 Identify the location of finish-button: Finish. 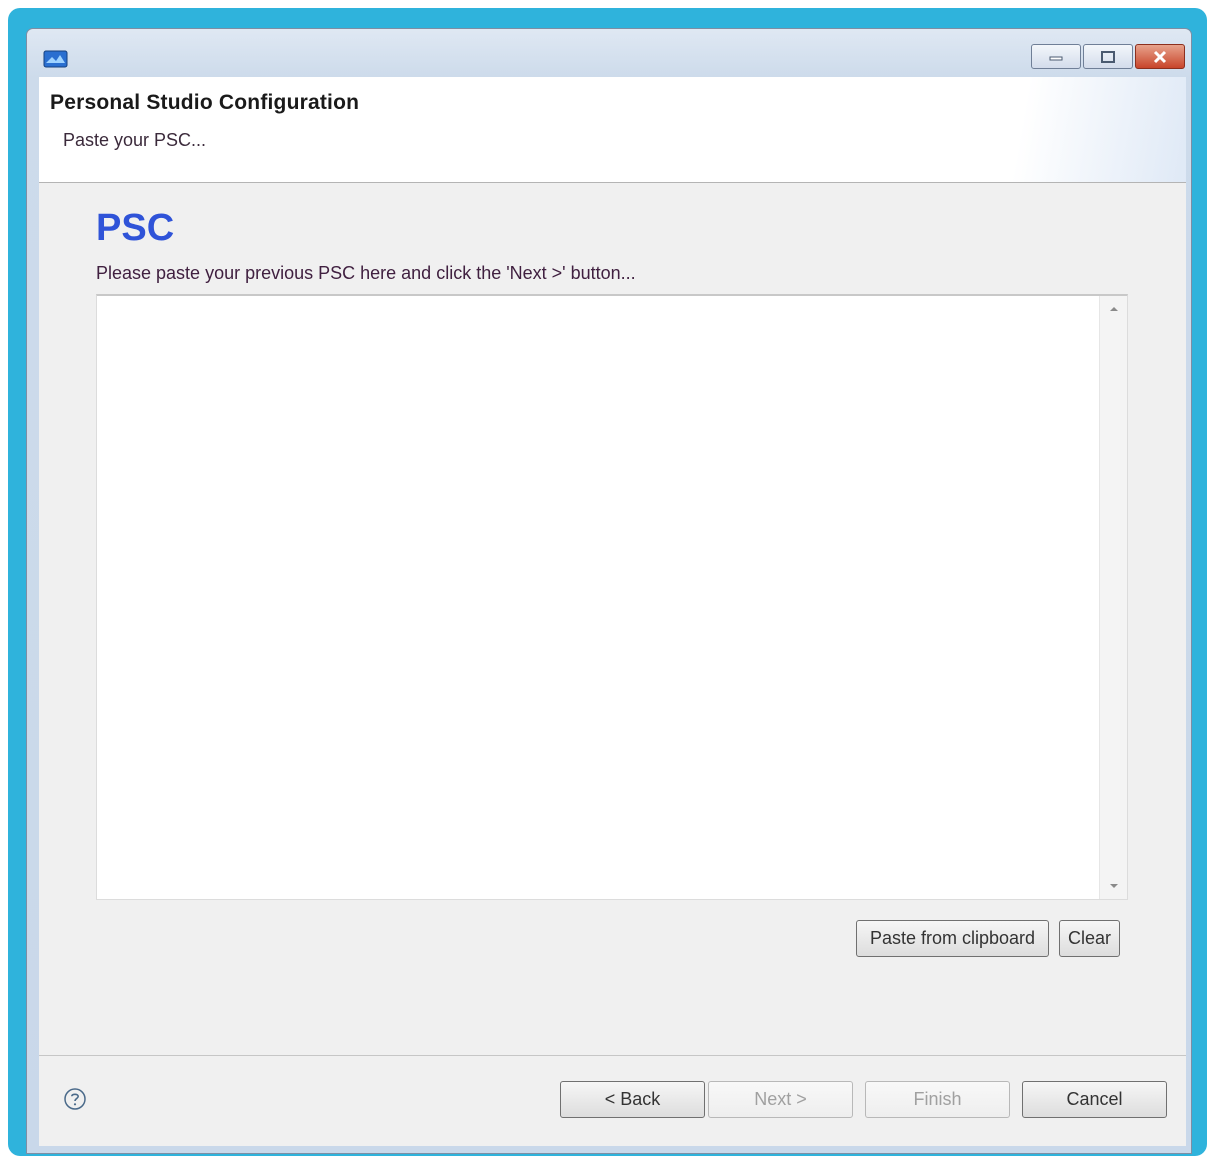
(937, 1099).